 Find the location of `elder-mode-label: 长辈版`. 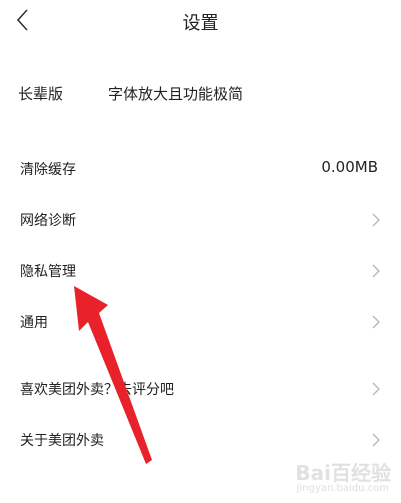

elder-mode-label: 长辈版 is located at coordinates (41, 94).